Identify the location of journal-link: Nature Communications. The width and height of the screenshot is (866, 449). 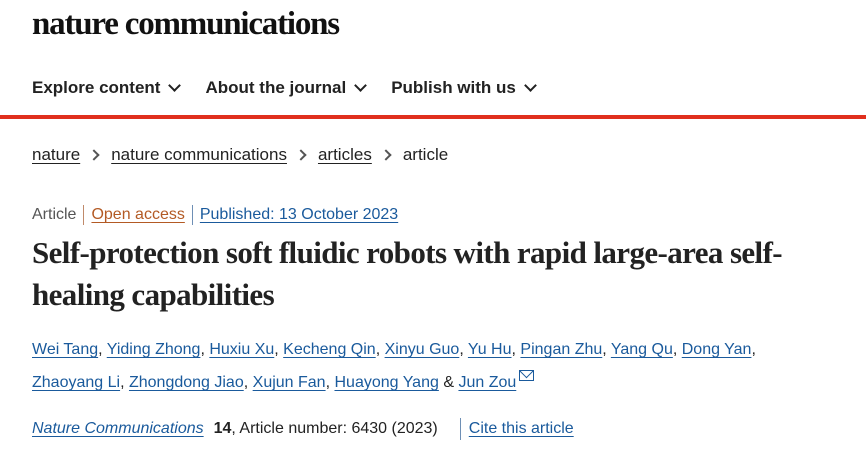
(118, 429).